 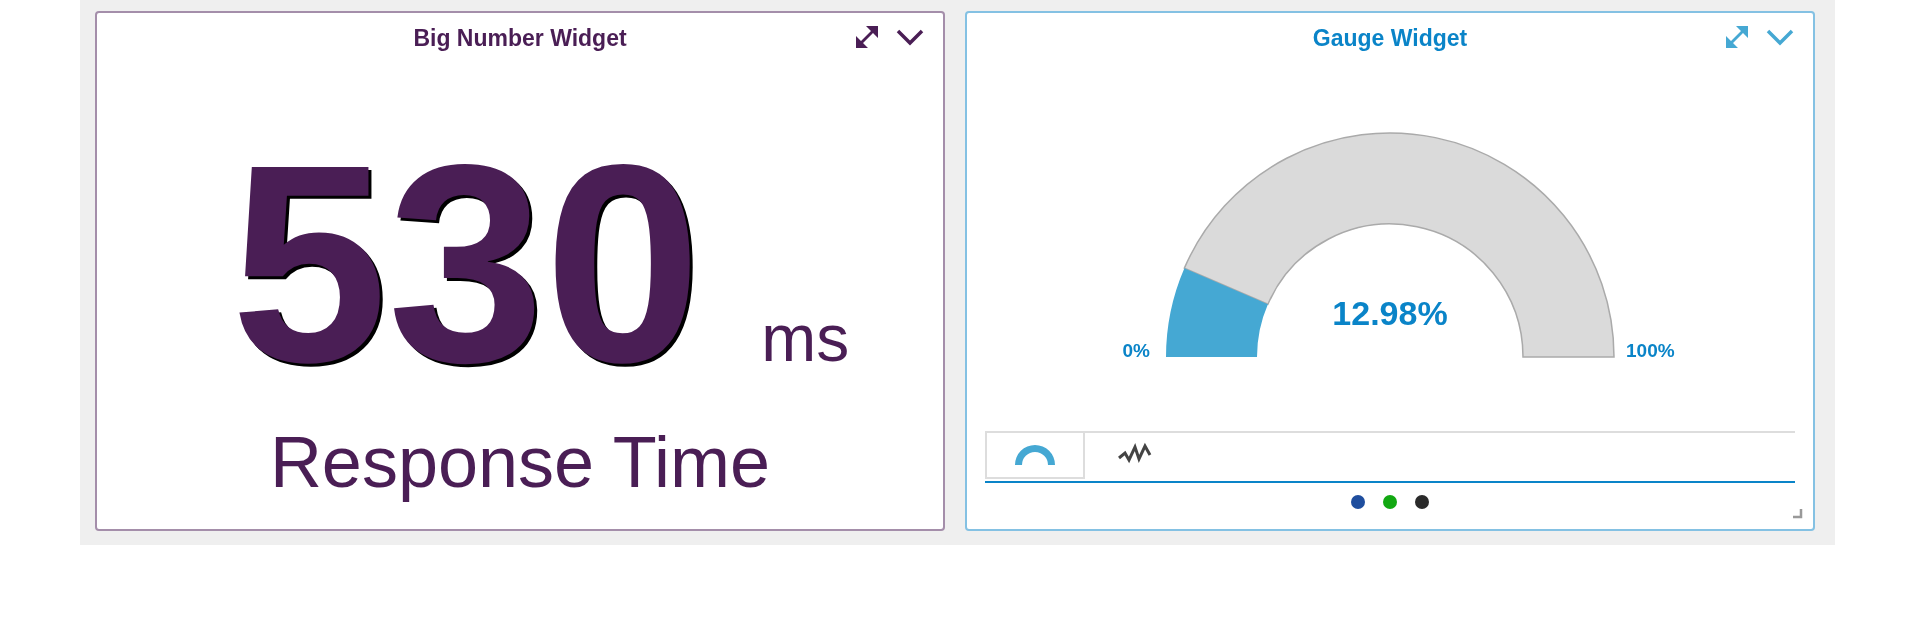 What do you see at coordinates (520, 38) in the screenshot?
I see `widget-title: Big Number Widget` at bounding box center [520, 38].